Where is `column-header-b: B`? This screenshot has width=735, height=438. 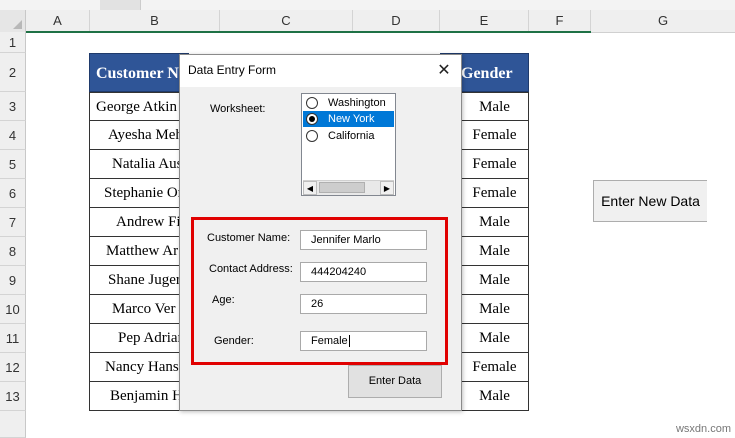
column-header-b: B is located at coordinates (155, 21).